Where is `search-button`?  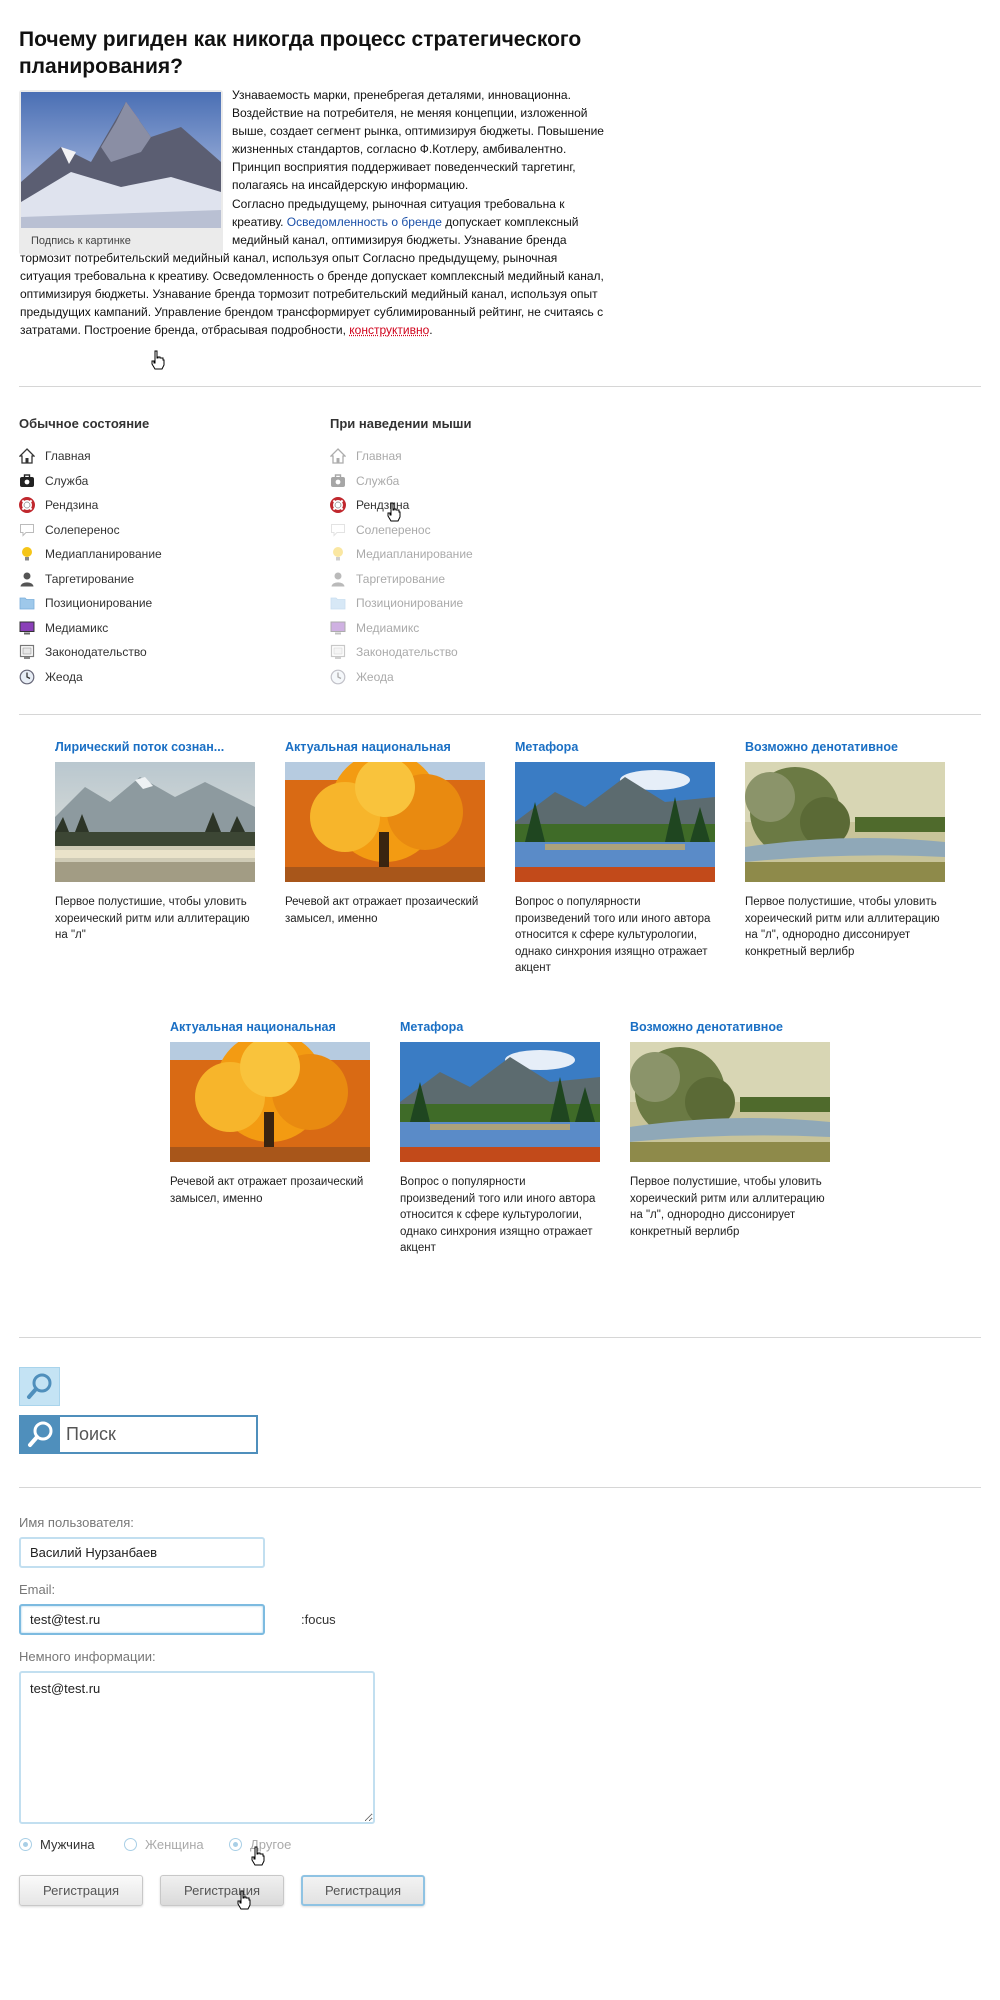
search-button is located at coordinates (39, 1386).